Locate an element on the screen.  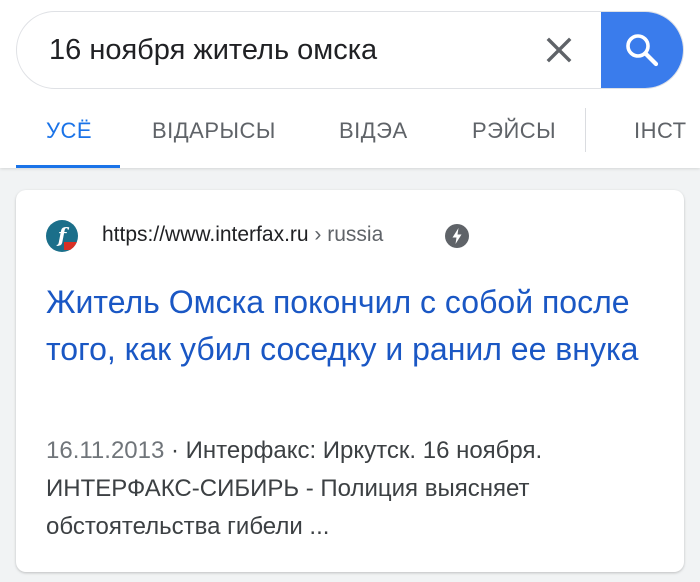
search-button is located at coordinates (642, 50).